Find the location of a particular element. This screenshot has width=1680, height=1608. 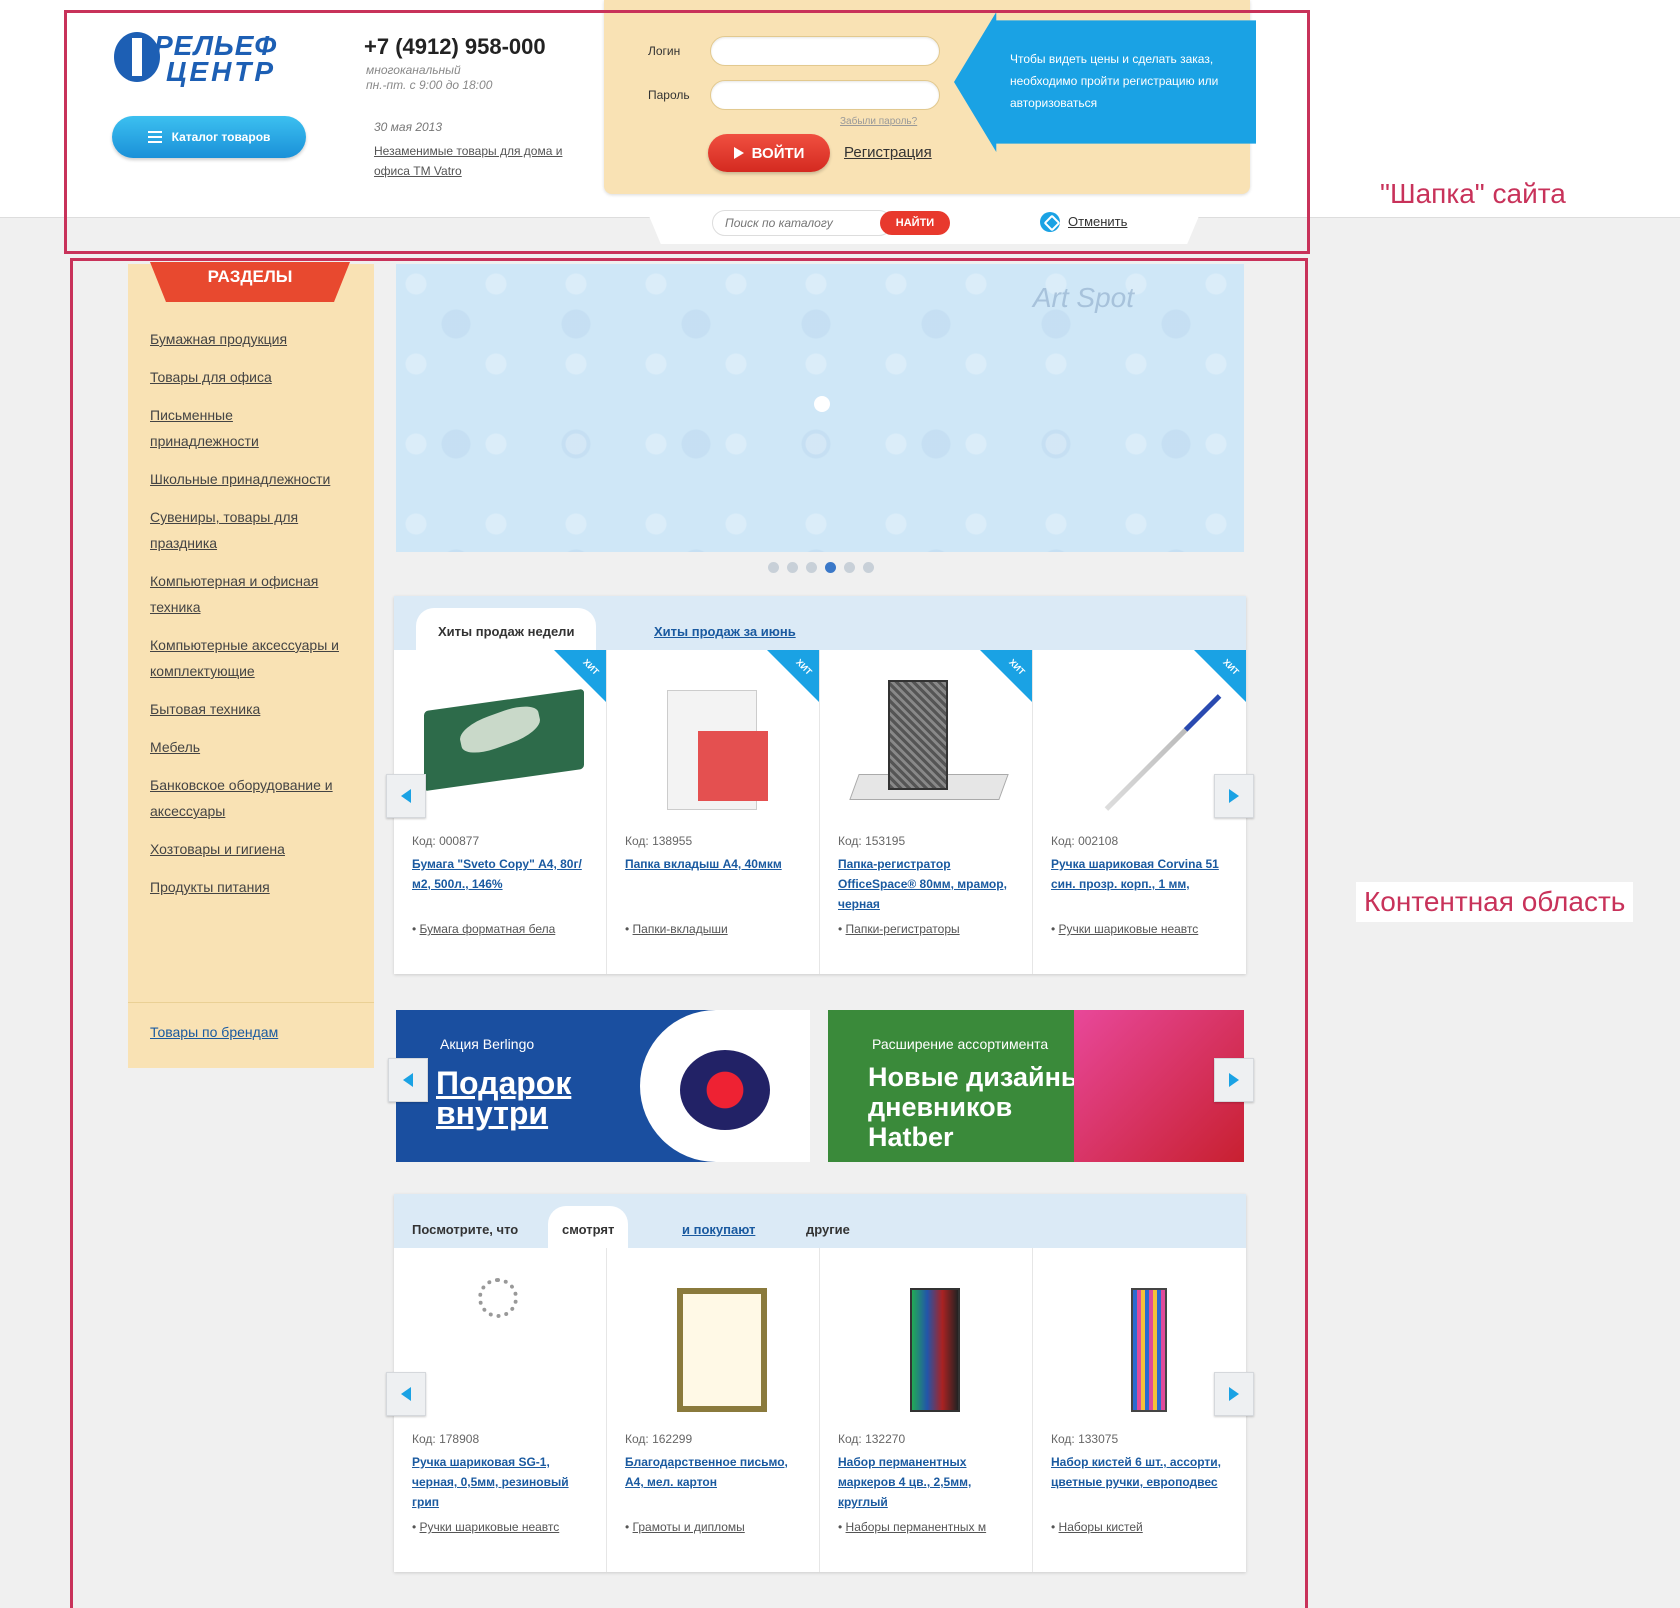

header-annotation-frame is located at coordinates (687, 132).